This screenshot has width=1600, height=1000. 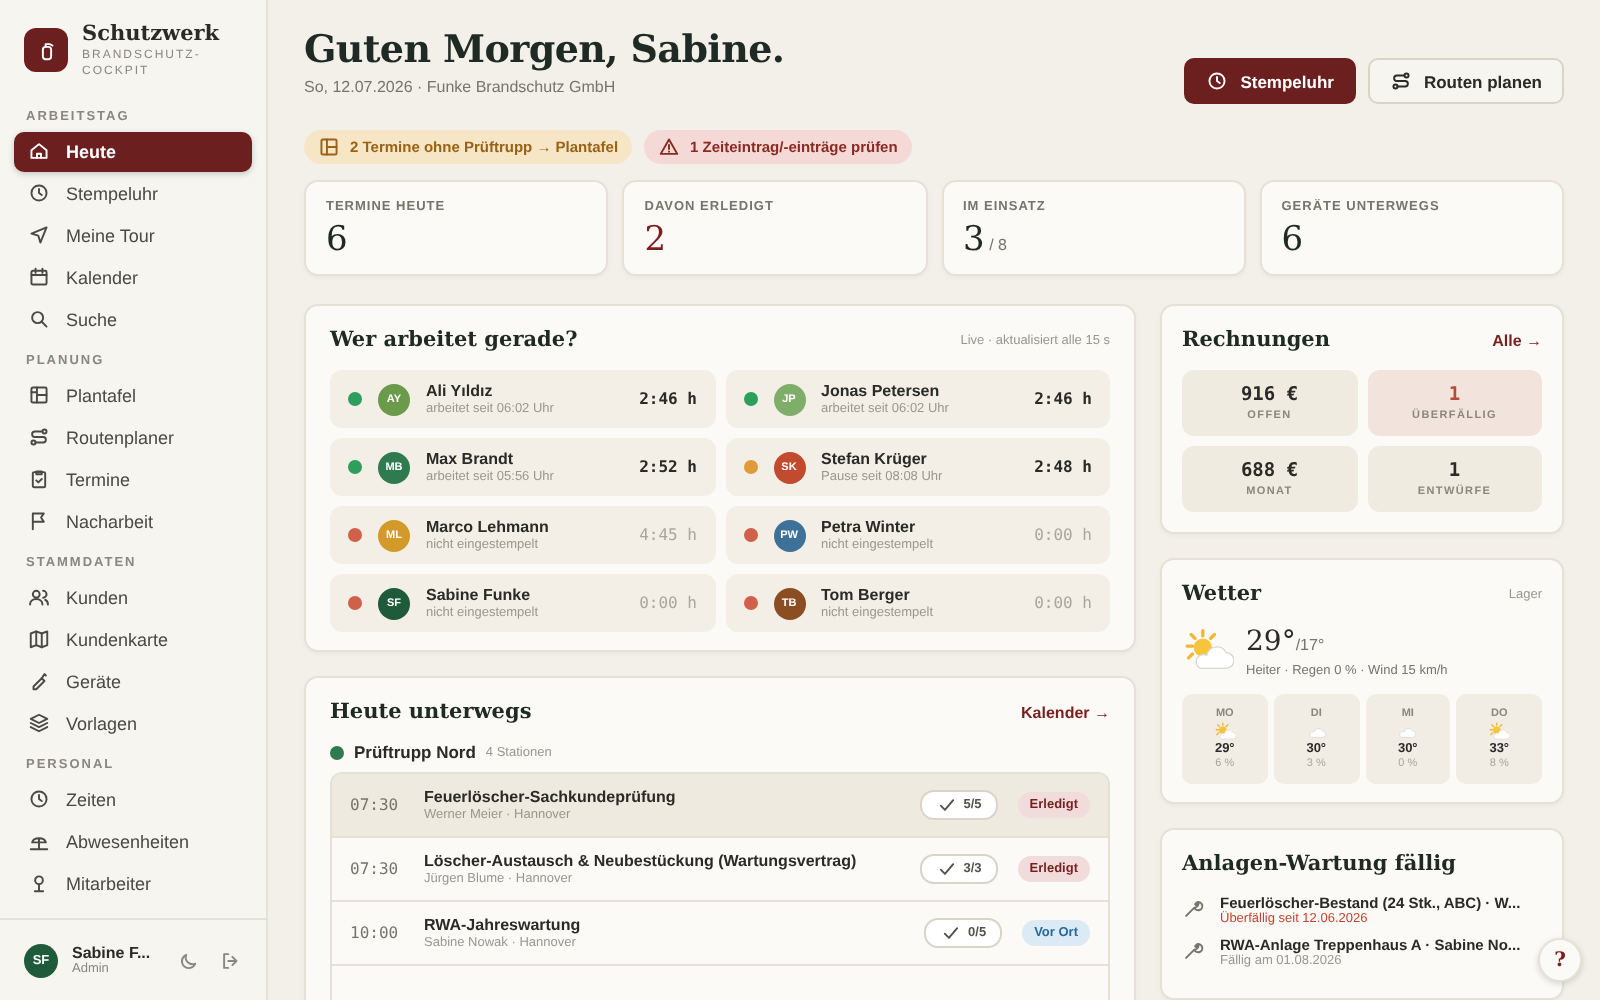 I want to click on current-temperature: 29°, so click(x=1271, y=642).